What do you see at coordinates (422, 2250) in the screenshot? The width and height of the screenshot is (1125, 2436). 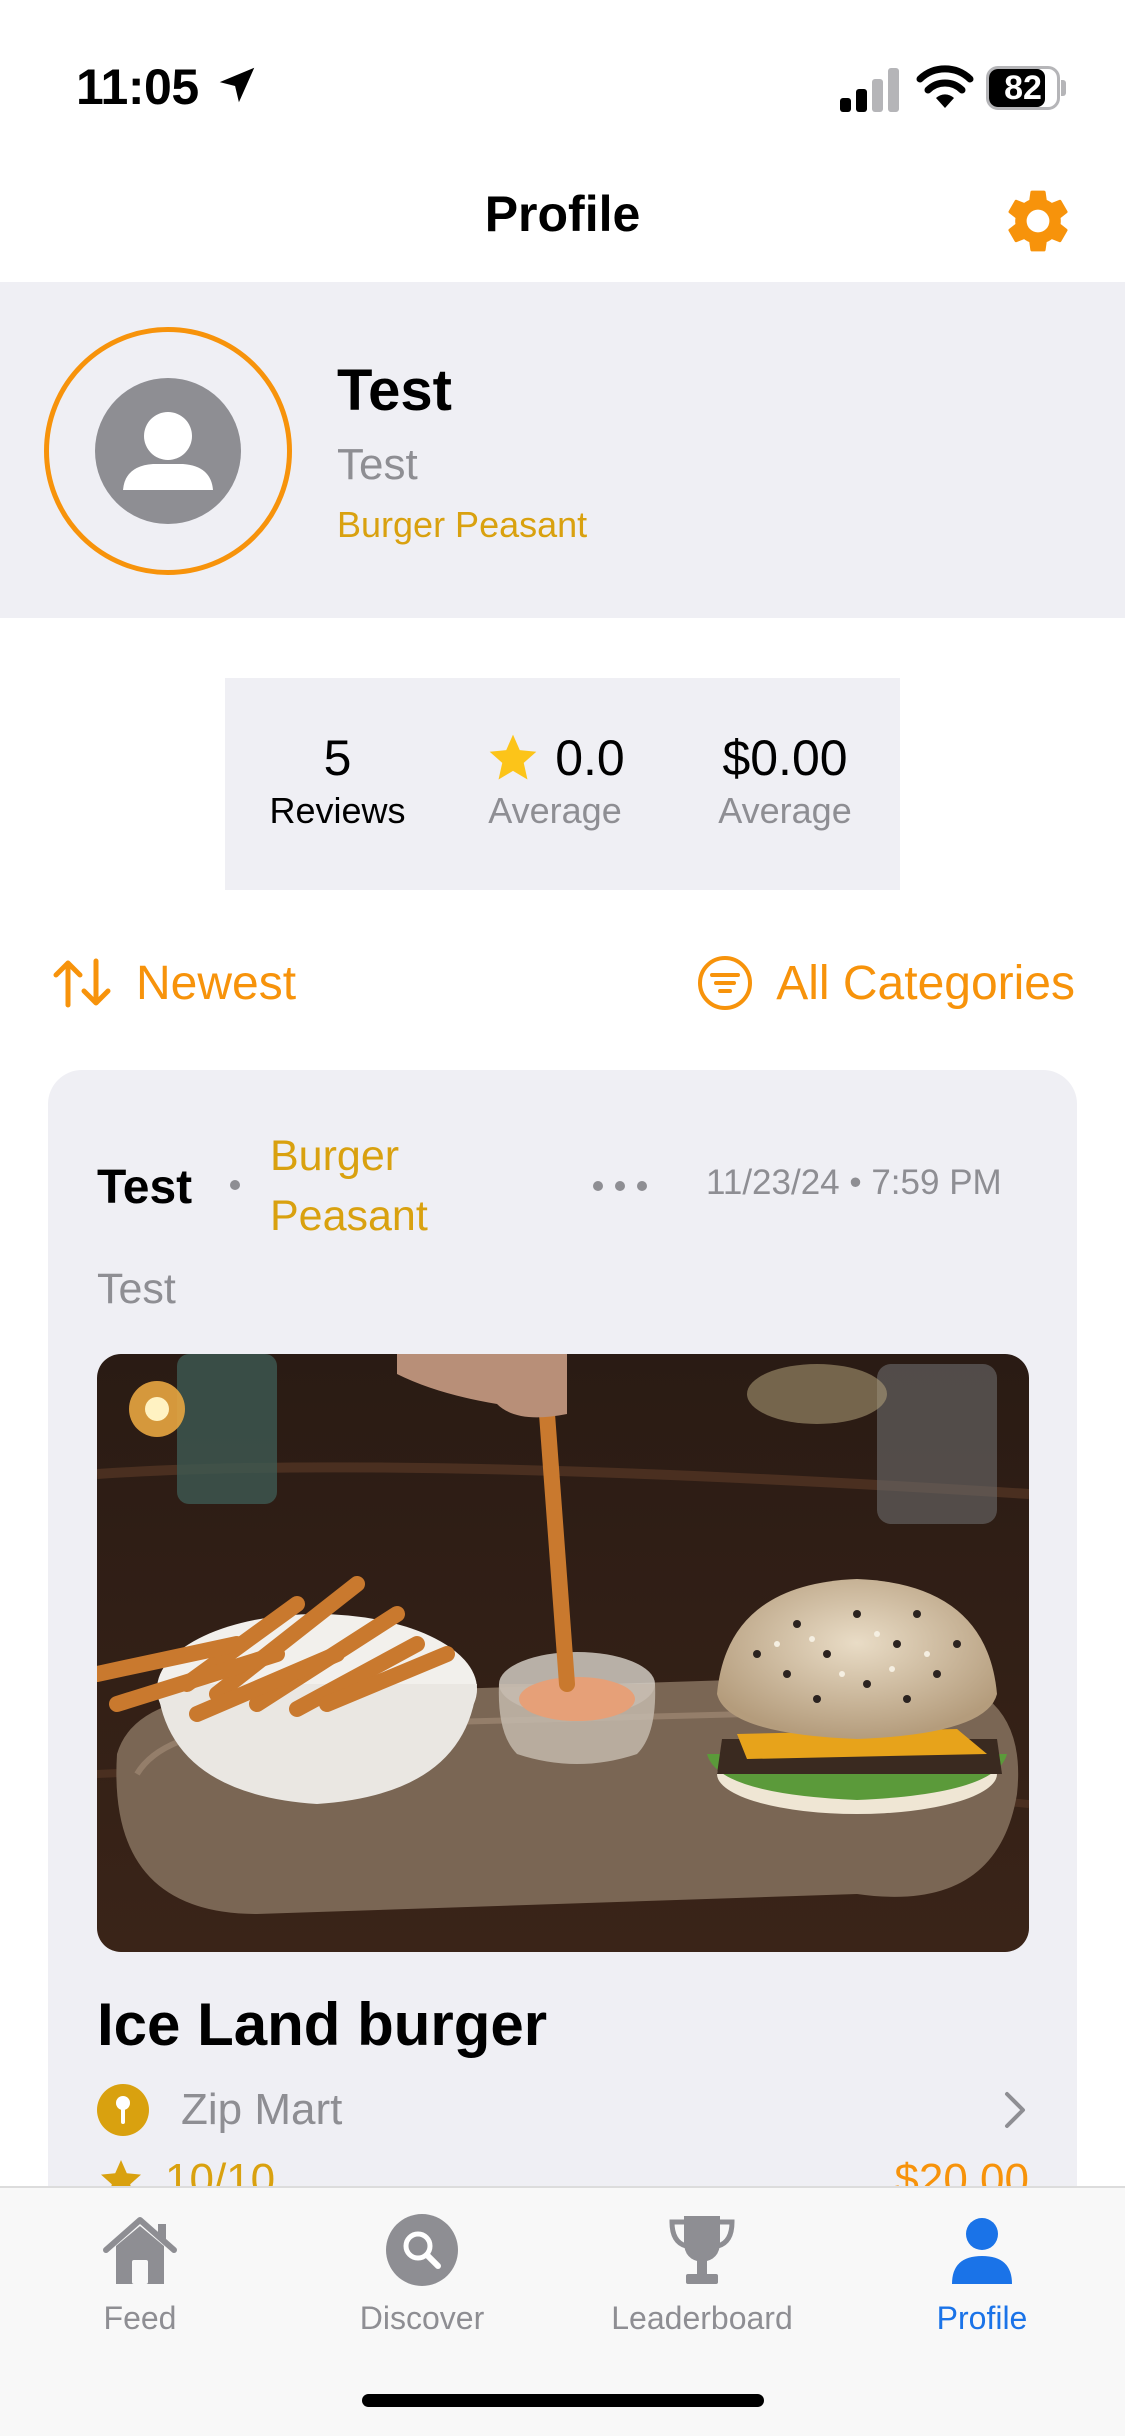 I see `magnifier-icon` at bounding box center [422, 2250].